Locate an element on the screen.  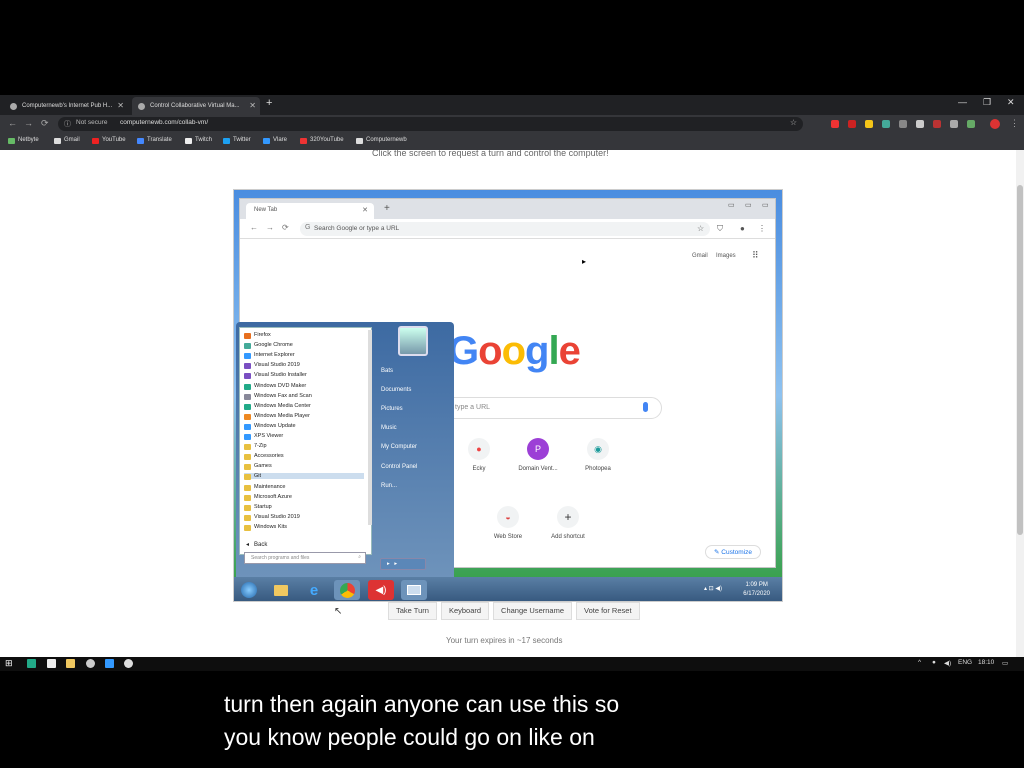
start-link-documents: Documents is located at coordinates (396, 390).